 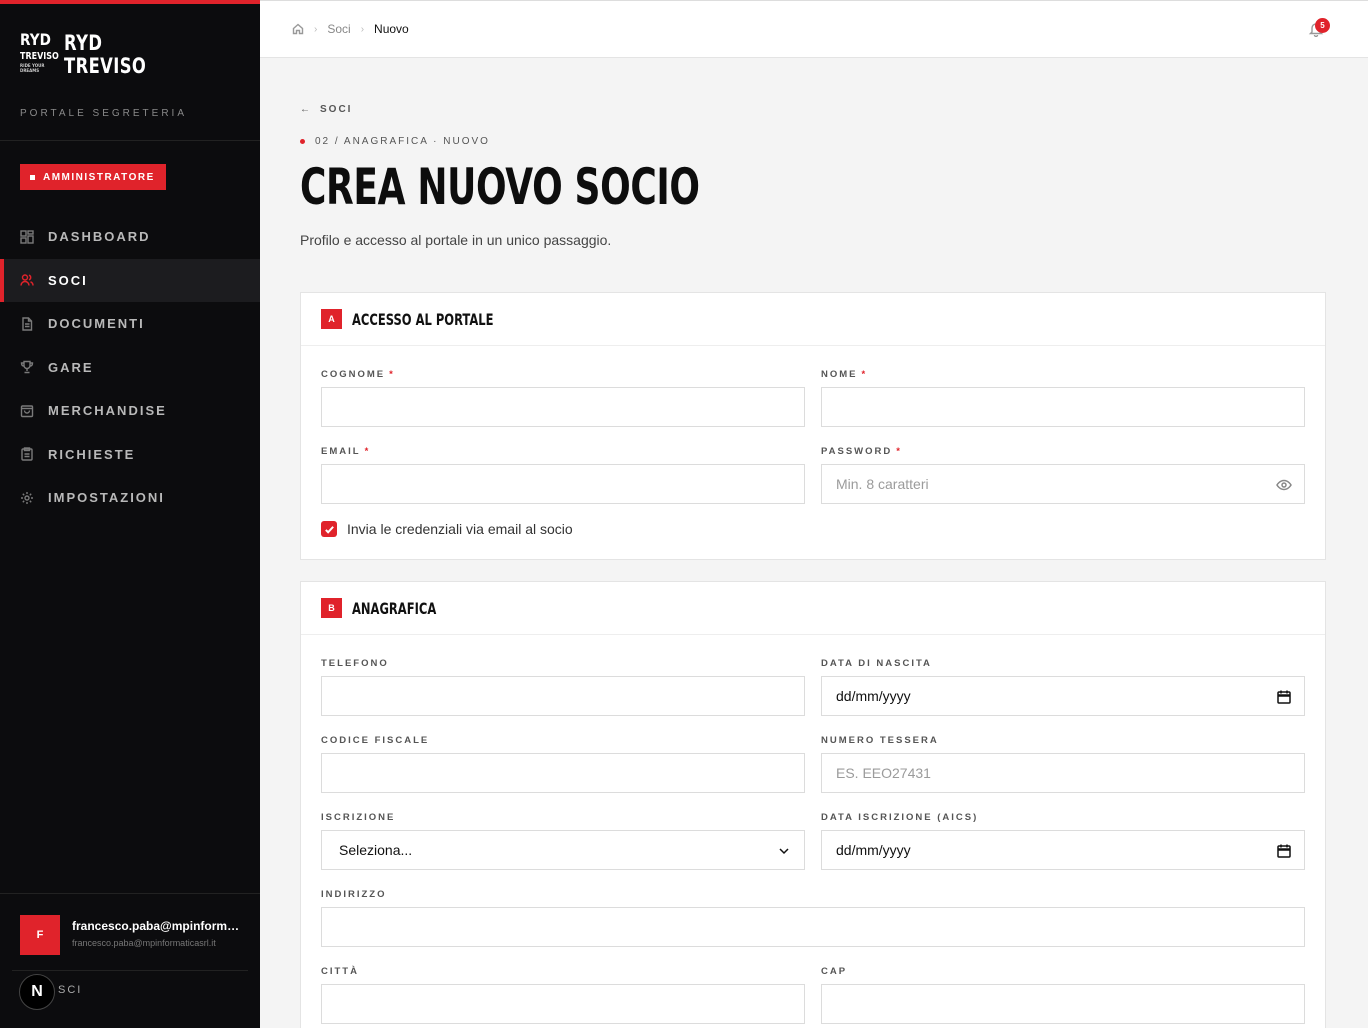 What do you see at coordinates (27, 237) in the screenshot?
I see `grid-icon` at bounding box center [27, 237].